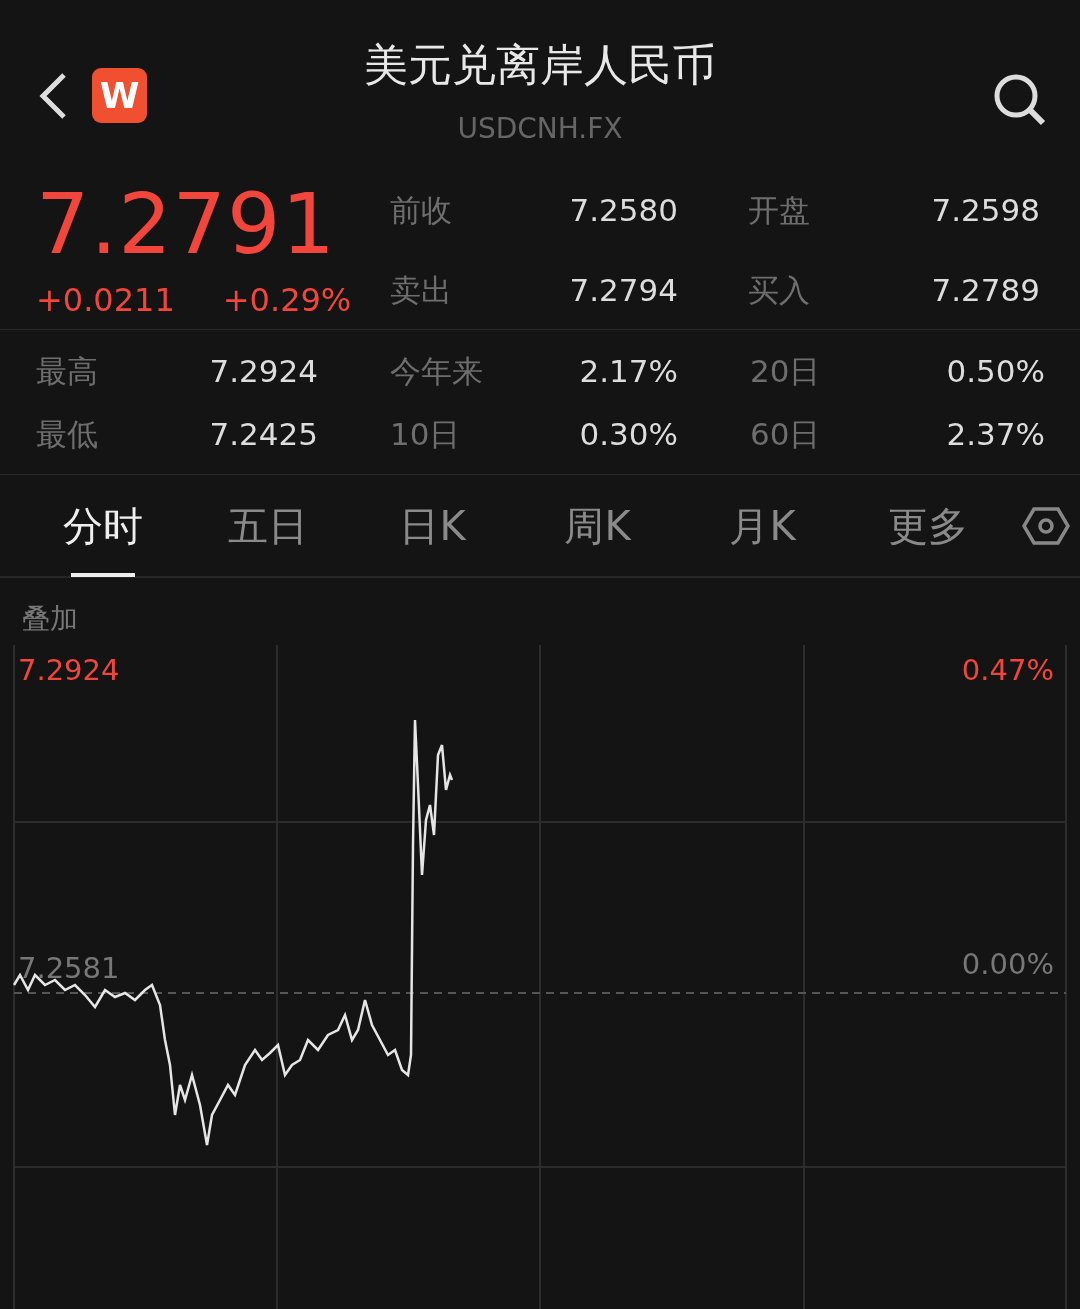 This screenshot has width=1080, height=1309. What do you see at coordinates (985, 210) in the screenshot?
I see `stat-value: 7.2598` at bounding box center [985, 210].